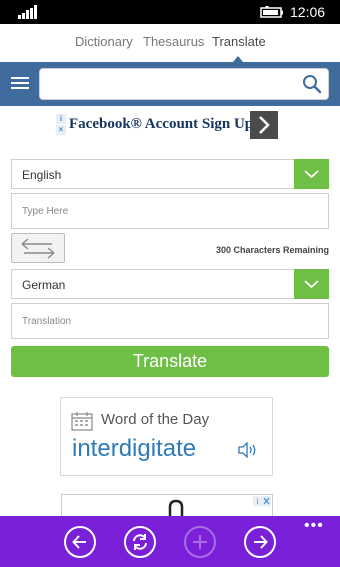 This screenshot has width=340, height=567. What do you see at coordinates (161, 124) in the screenshot?
I see `ad-text: Facebook® Account Sign Up` at bounding box center [161, 124].